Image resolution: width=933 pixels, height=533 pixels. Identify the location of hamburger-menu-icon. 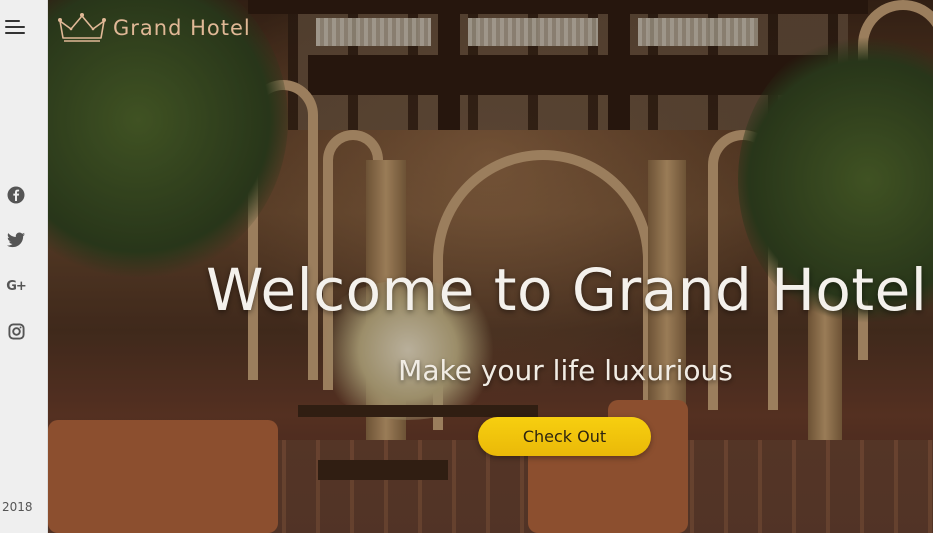
(16, 27).